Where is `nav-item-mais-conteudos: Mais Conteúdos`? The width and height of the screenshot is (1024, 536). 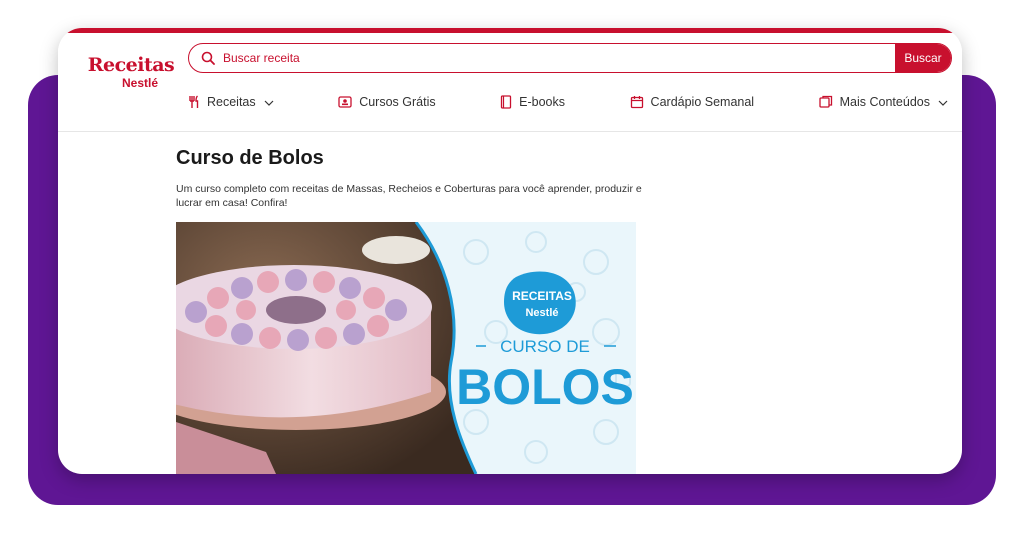
nav-item-mais-conteudos: Mais Conteúdos is located at coordinates (883, 102).